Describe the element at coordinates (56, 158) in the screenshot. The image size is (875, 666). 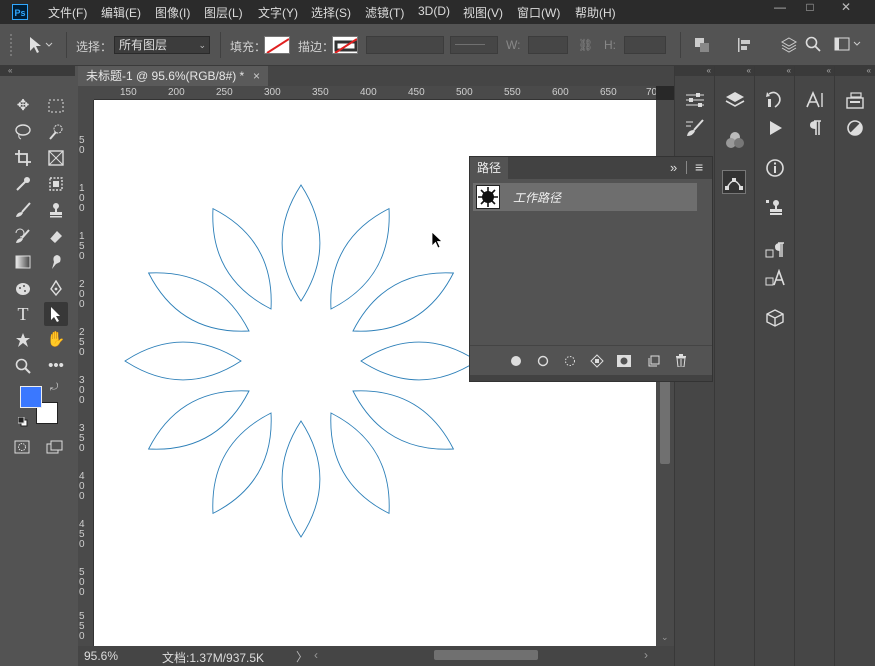
I see `frame-tool-icon` at that location.